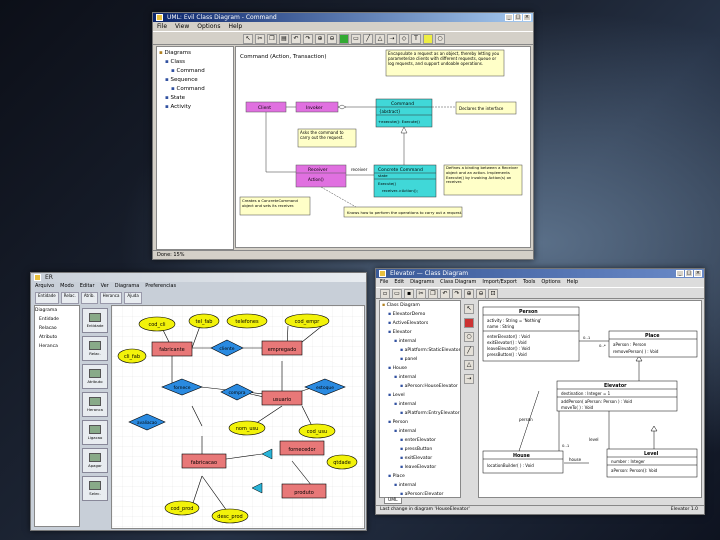 Image resolution: width=720 pixels, height=540 pixels. What do you see at coordinates (284, 39) in the screenshot?
I see `paste-icon: ▤` at bounding box center [284, 39].